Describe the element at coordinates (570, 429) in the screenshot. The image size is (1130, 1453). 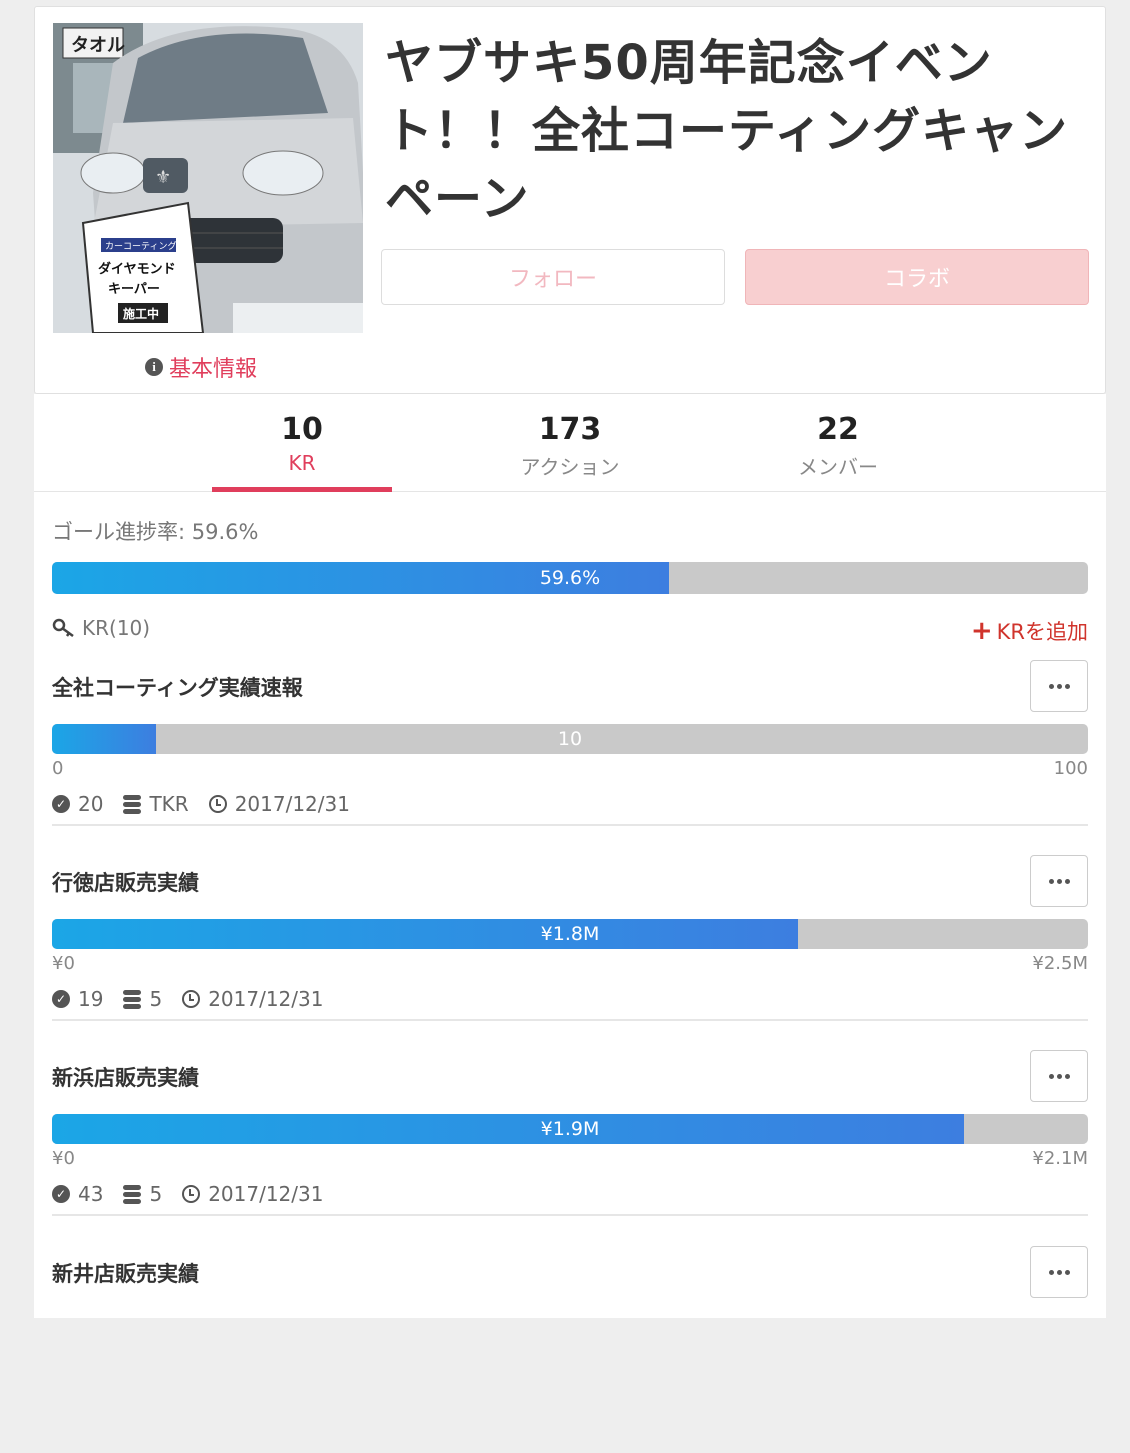
I see `tab-count: 173` at that location.